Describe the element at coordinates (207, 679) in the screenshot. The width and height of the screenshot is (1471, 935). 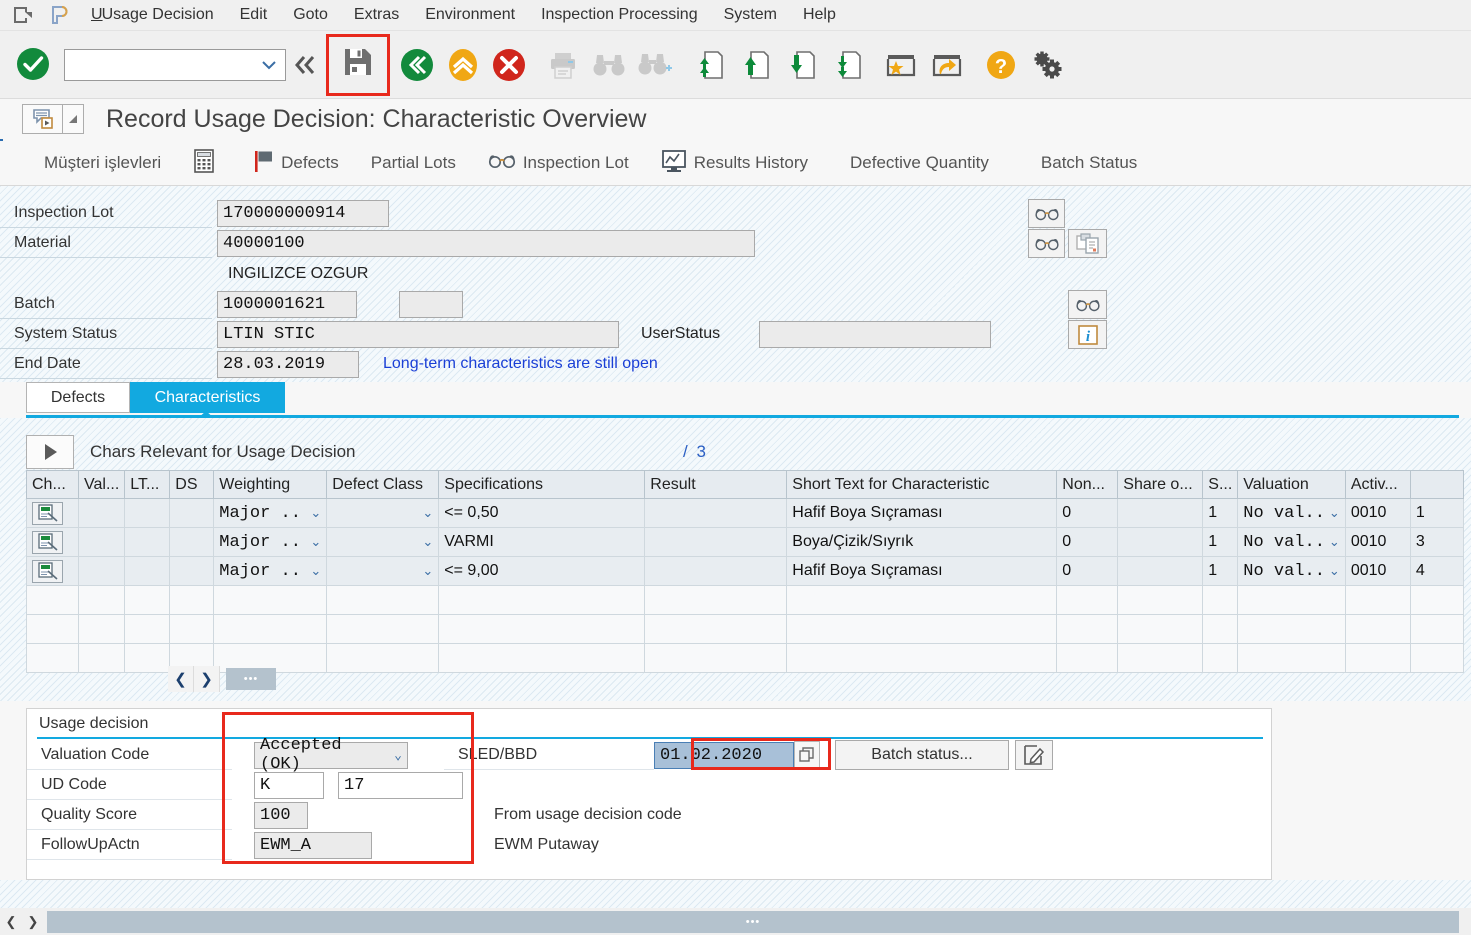
I see `chevron-right-icon: ❯` at that location.